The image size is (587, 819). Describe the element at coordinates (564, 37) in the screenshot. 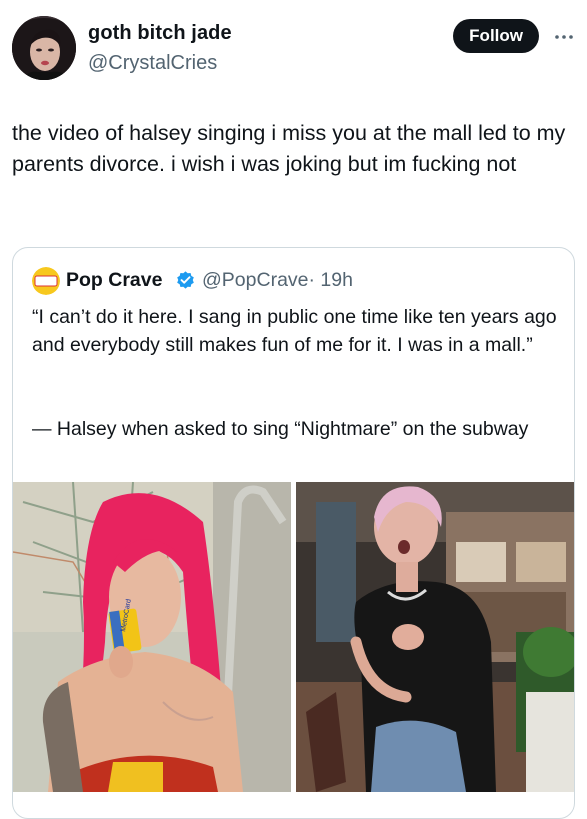

I see `more-icon` at that location.